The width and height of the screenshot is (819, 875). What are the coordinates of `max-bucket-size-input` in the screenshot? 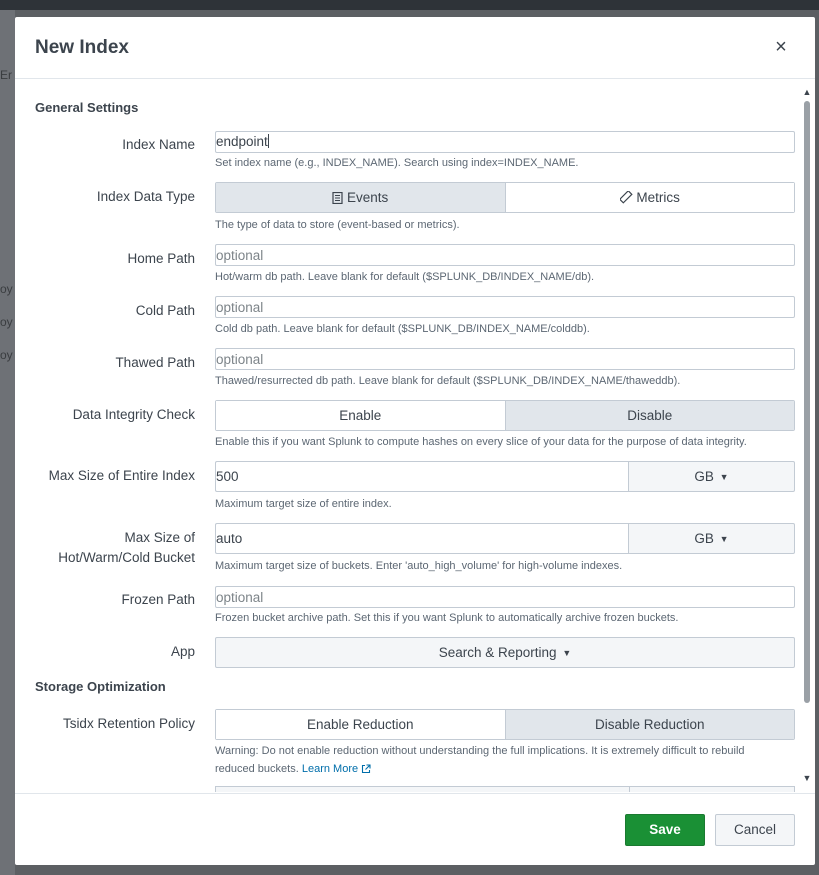 It's located at (422, 538).